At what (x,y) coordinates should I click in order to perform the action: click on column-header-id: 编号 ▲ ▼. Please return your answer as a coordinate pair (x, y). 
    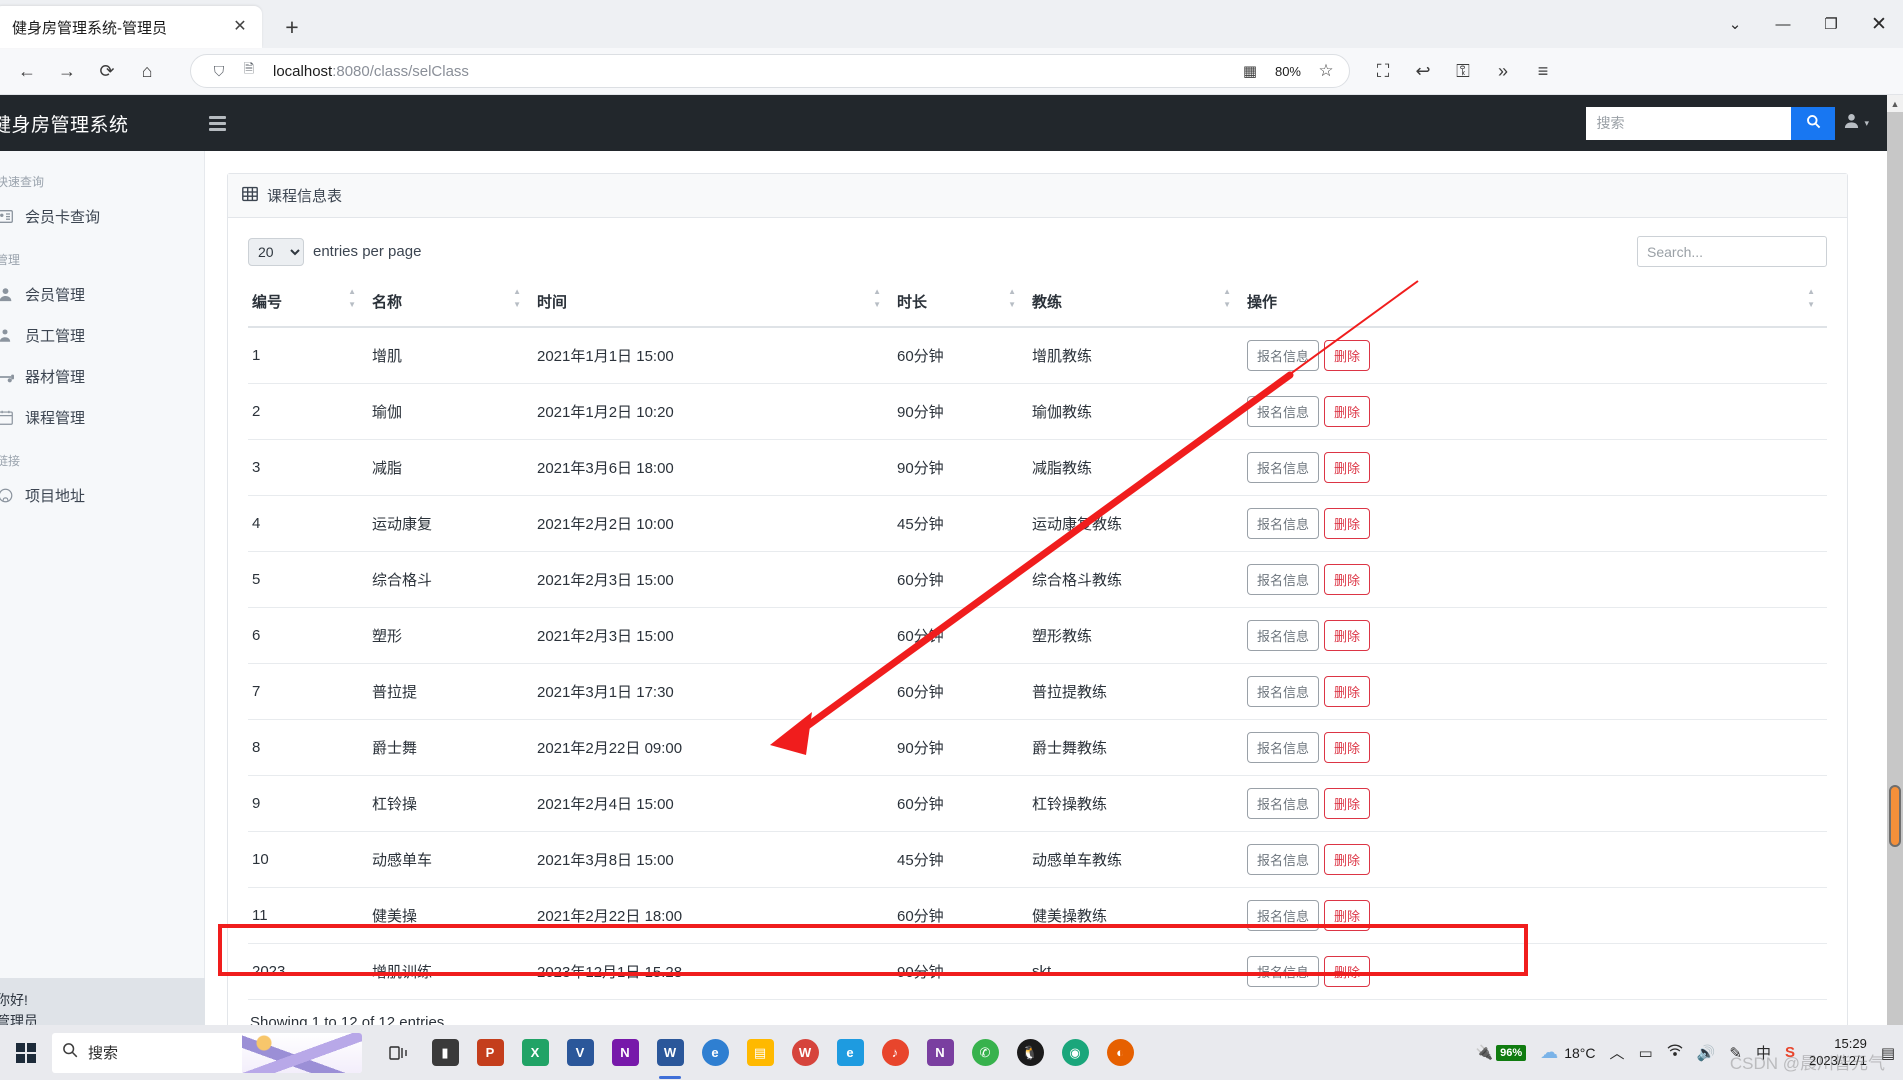
    Looking at the image, I should click on (308, 306).